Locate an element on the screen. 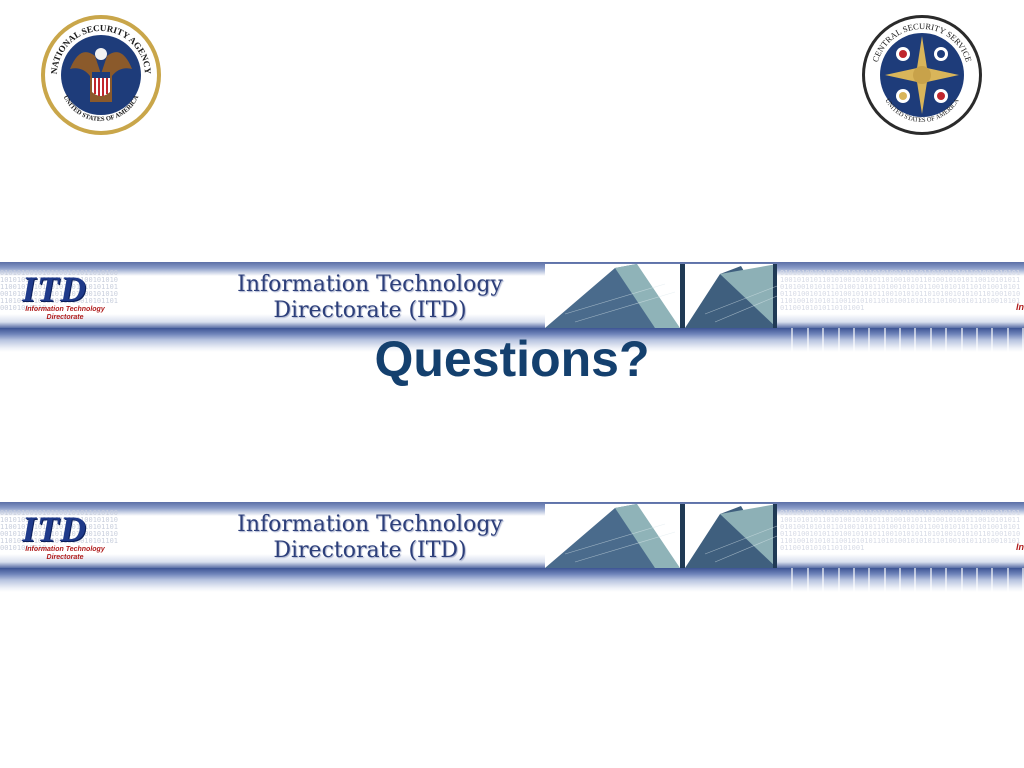 This screenshot has width=1024, height=768. slide-heading: Questions? is located at coordinates (512, 359).